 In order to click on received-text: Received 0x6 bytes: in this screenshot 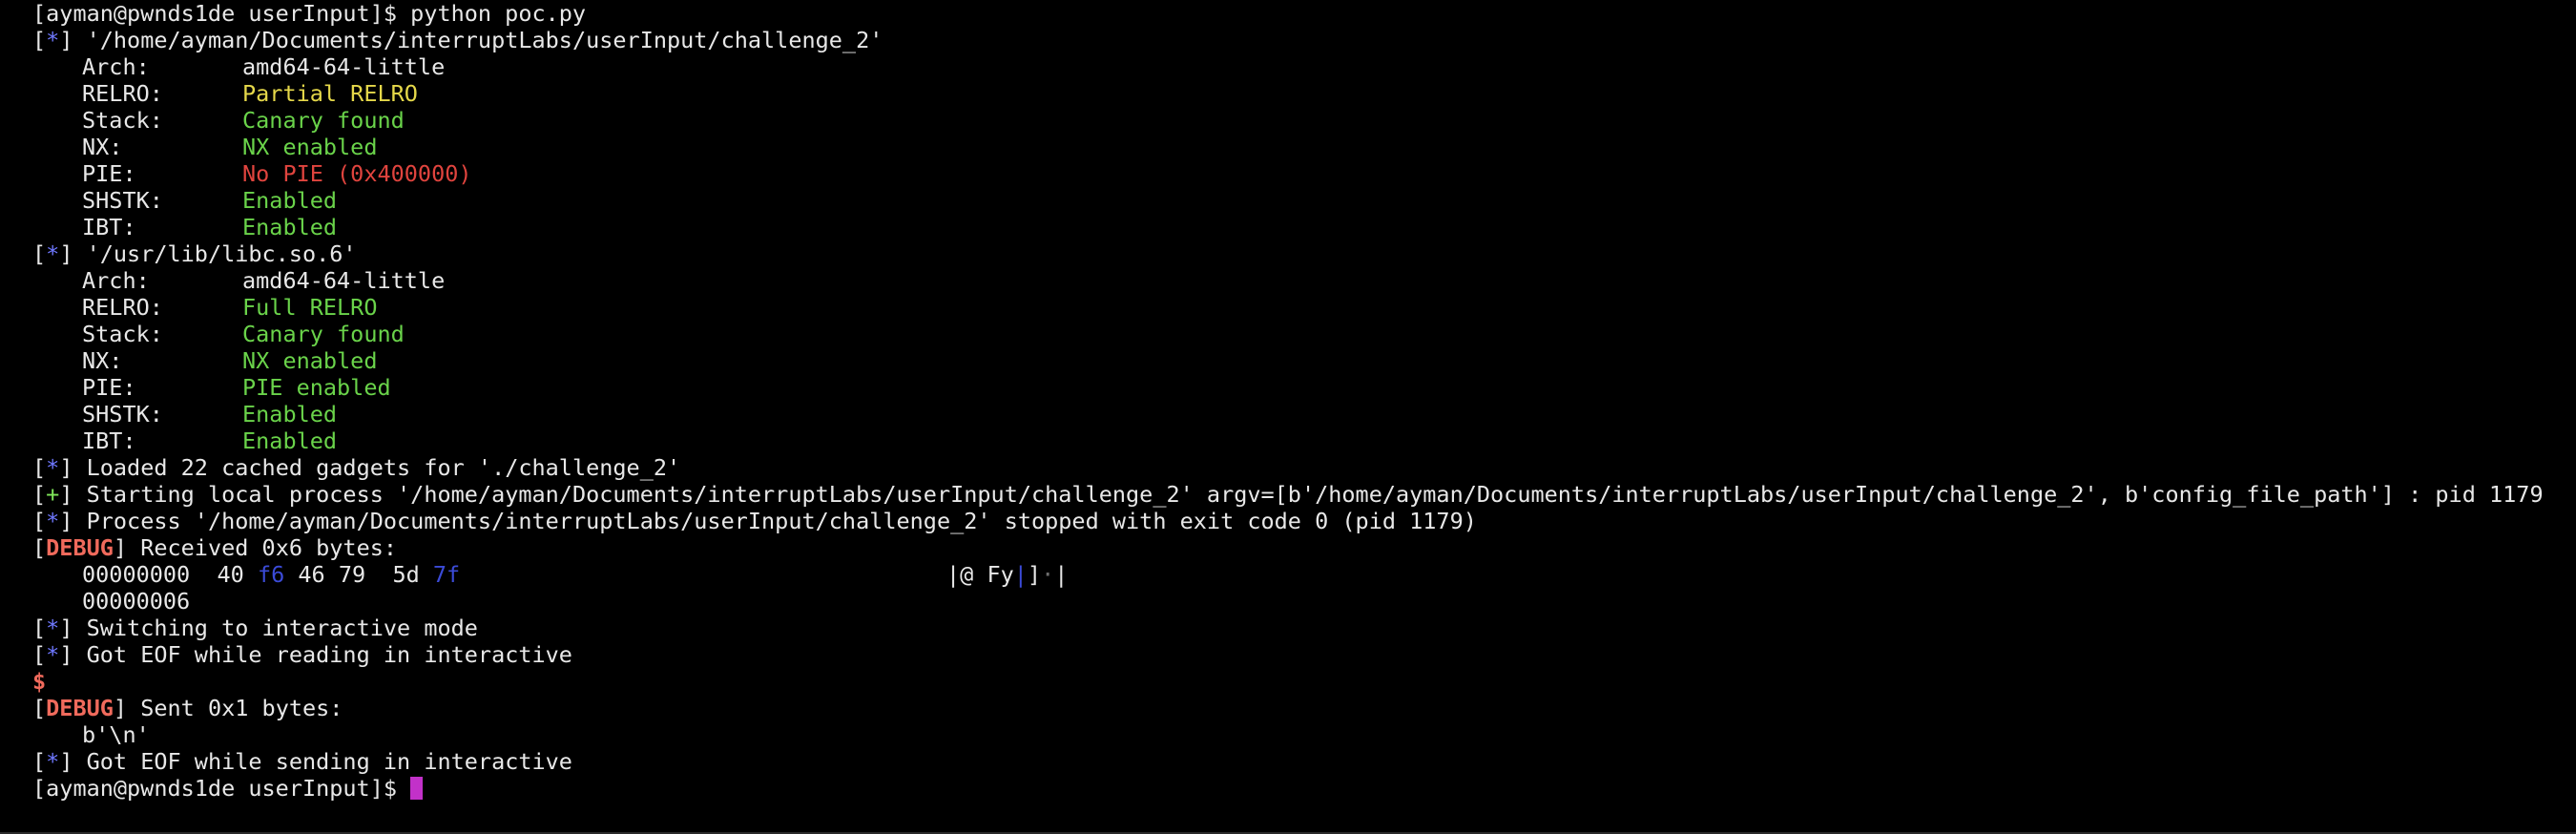, I will do `click(262, 547)`.